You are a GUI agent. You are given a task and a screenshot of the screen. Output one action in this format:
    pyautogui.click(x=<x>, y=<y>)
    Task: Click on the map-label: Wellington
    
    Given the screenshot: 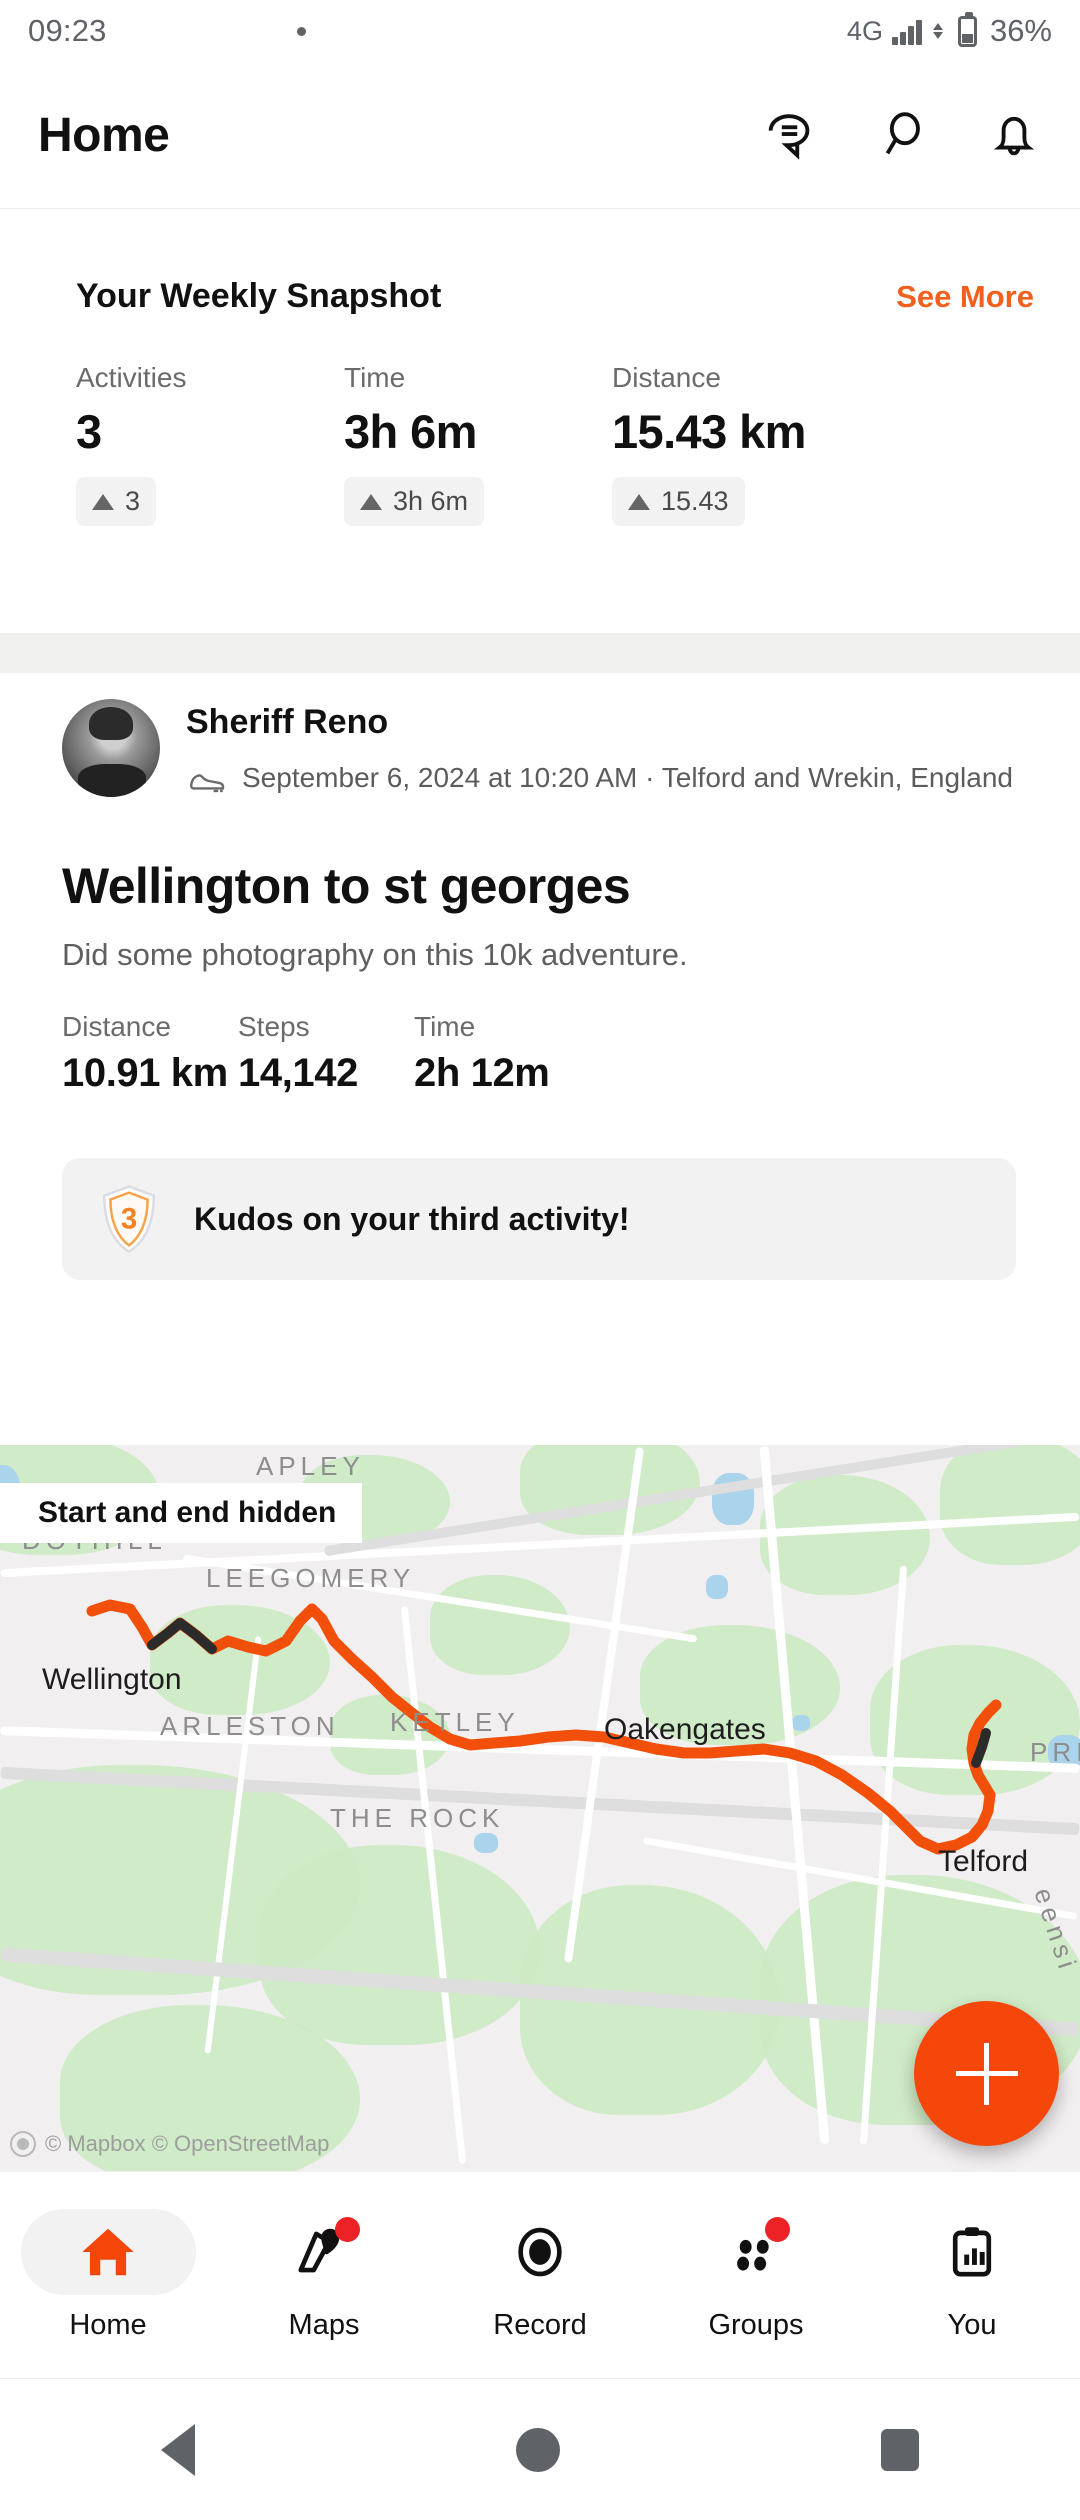 What is the action you would take?
    pyautogui.click(x=112, y=1679)
    